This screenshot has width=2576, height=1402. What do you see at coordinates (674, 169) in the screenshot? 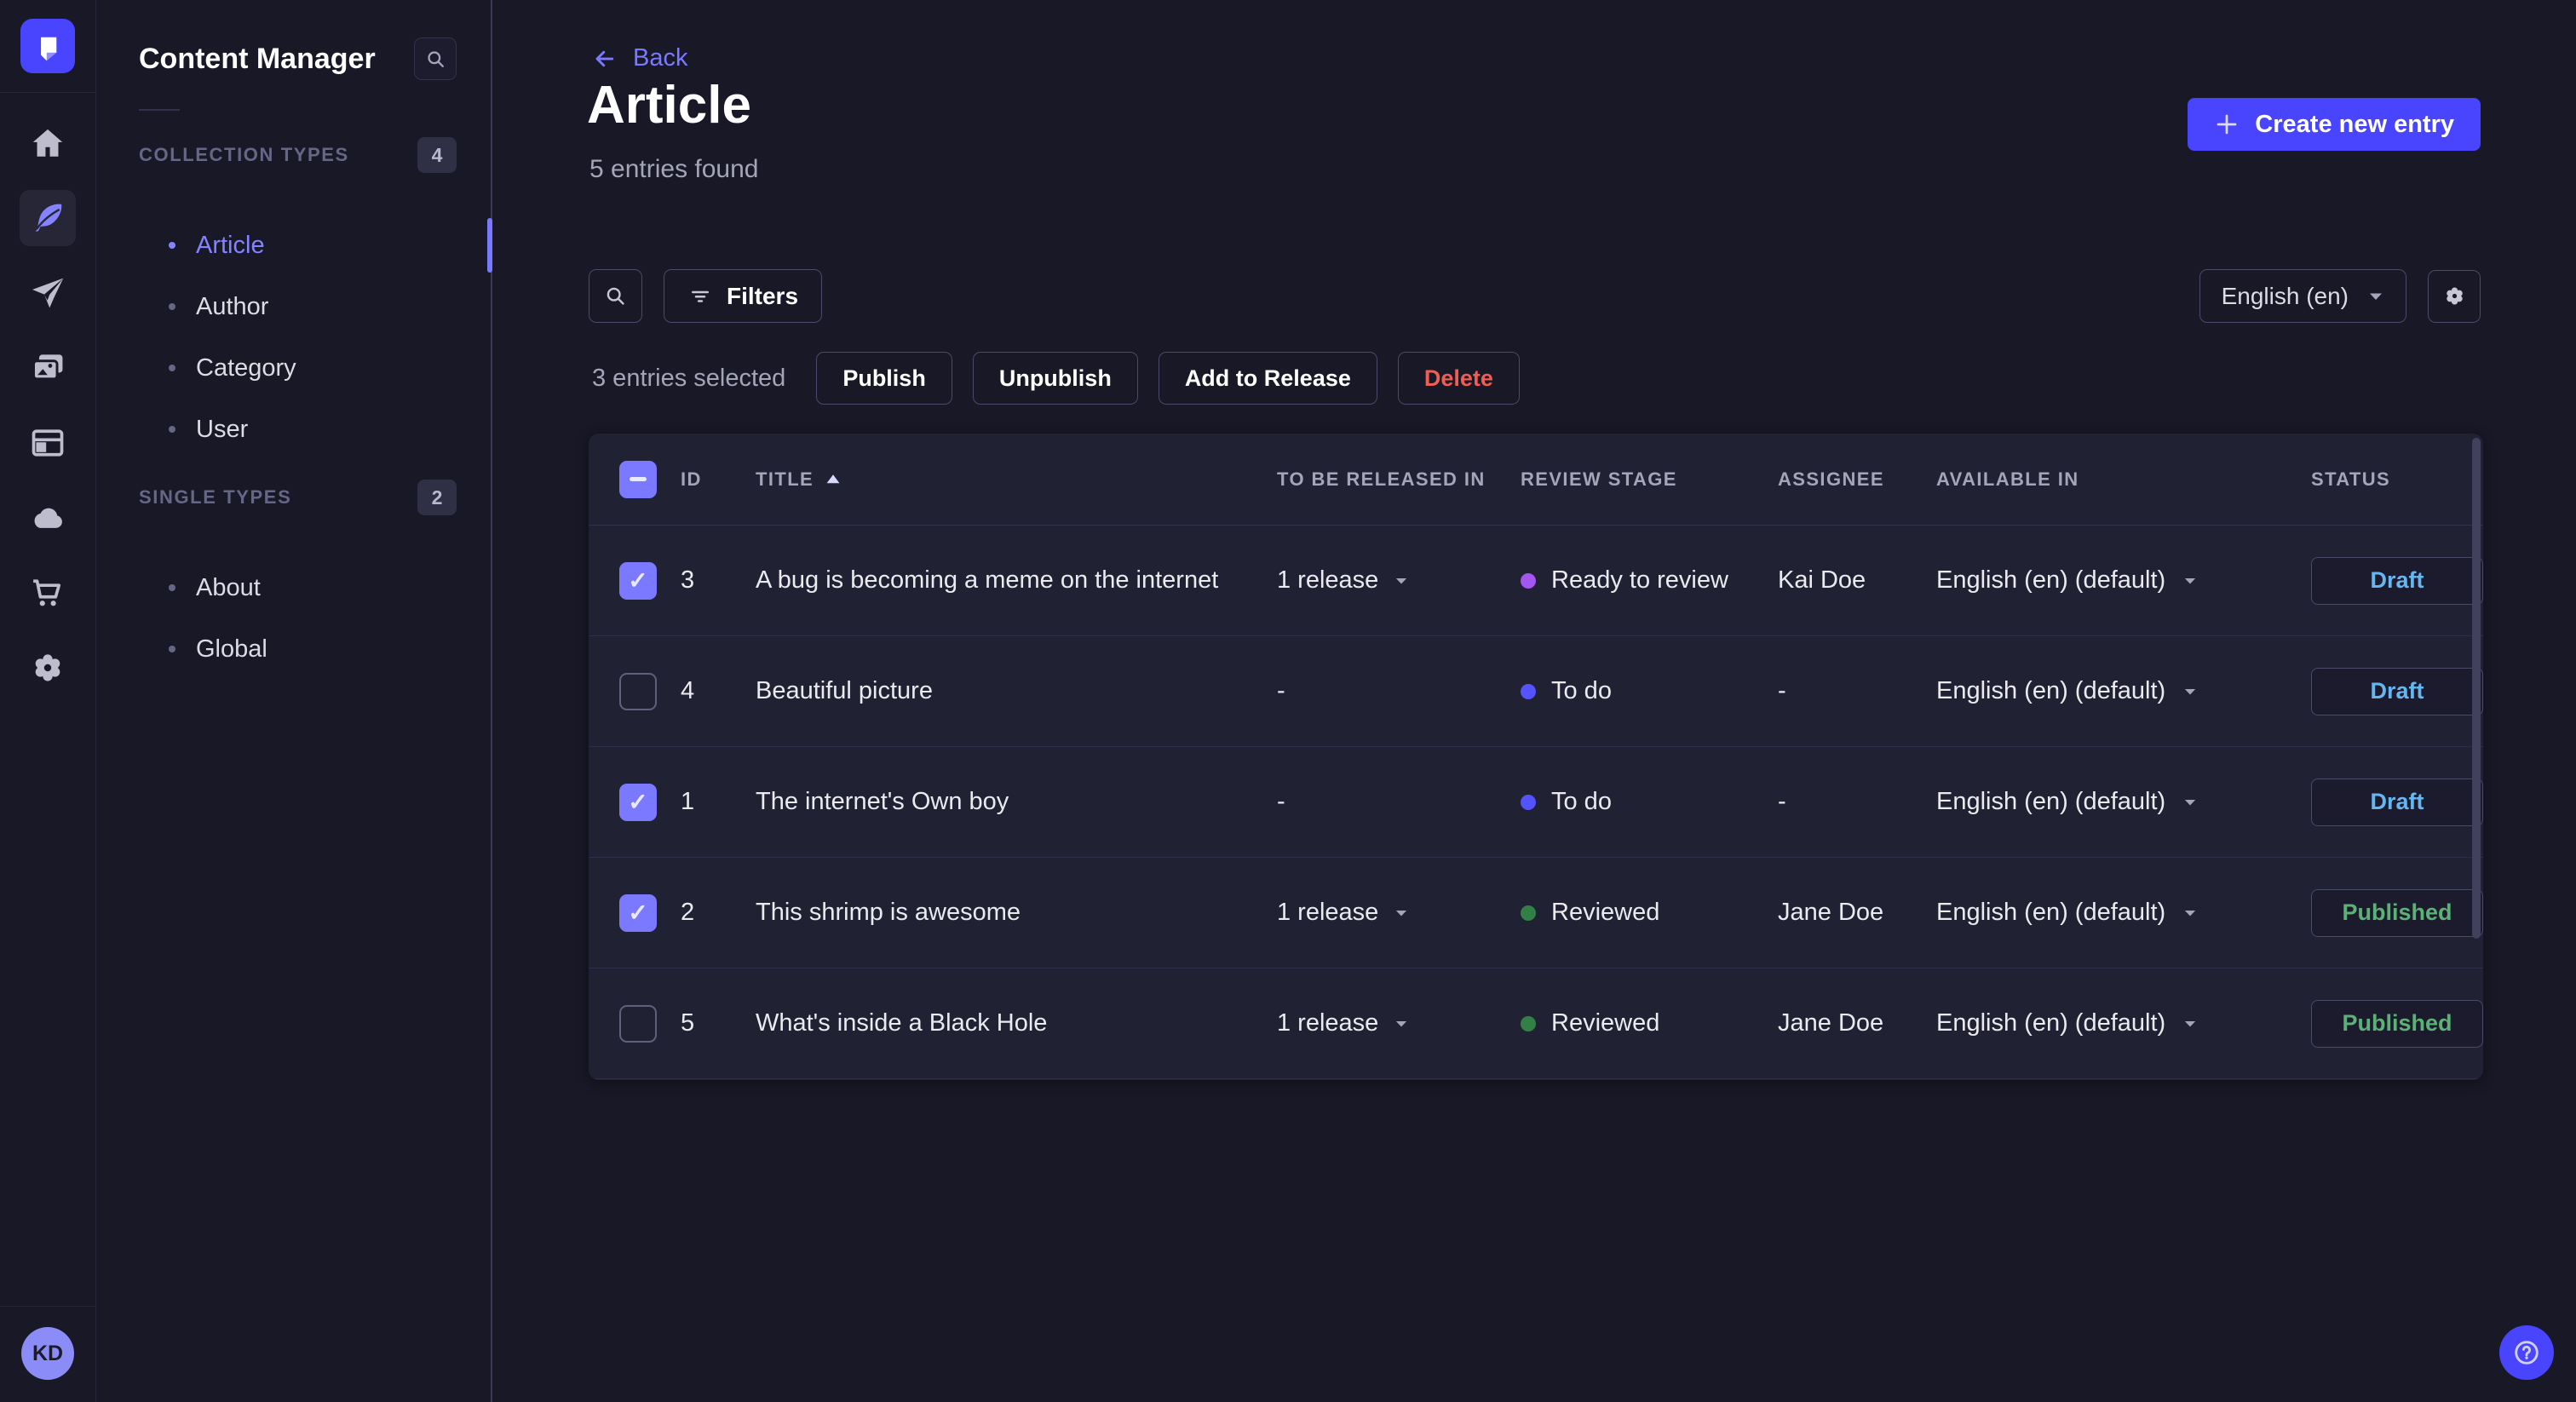
I see `entries-count: 5 entries found` at bounding box center [674, 169].